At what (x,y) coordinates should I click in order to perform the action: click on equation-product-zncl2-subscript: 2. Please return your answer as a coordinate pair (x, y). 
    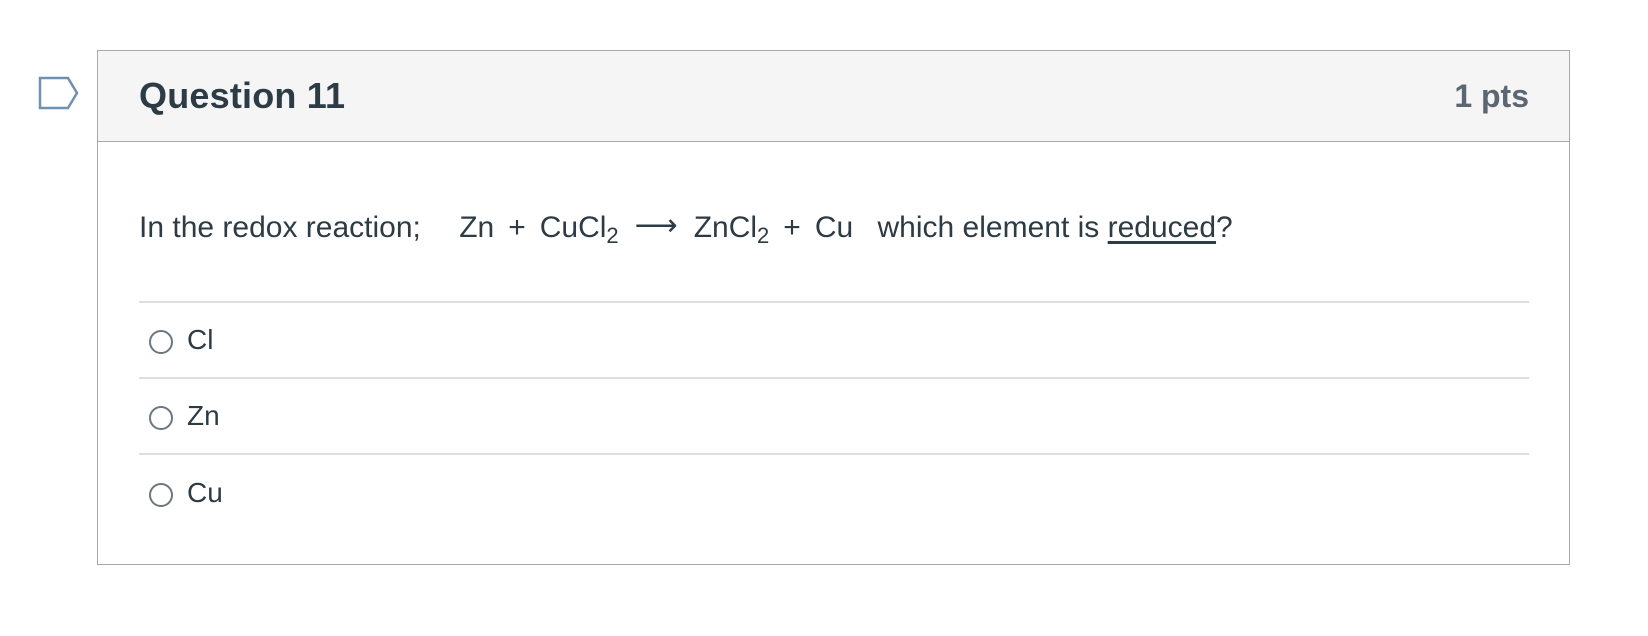
    Looking at the image, I should click on (763, 235).